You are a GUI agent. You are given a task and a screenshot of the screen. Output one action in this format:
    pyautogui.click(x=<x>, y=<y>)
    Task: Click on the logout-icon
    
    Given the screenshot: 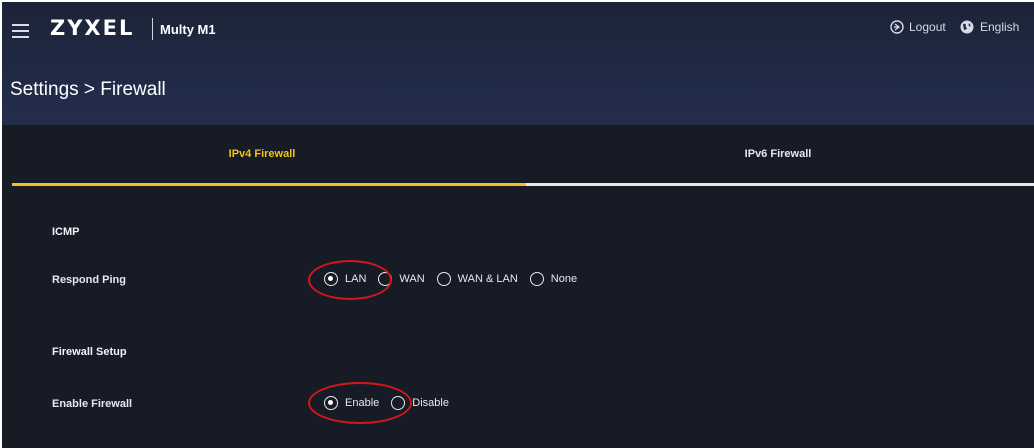 What is the action you would take?
    pyautogui.click(x=897, y=27)
    